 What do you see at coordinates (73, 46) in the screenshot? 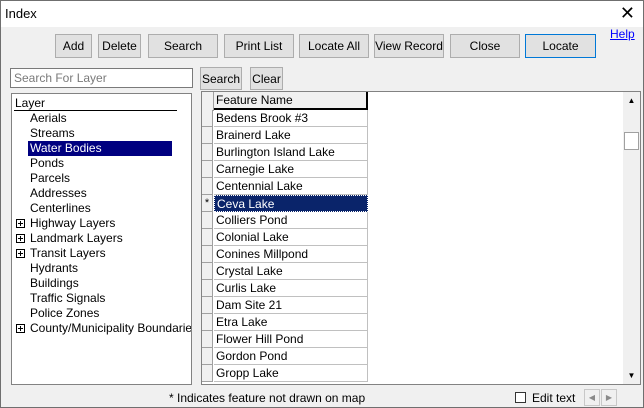
I see `add-button: Add` at bounding box center [73, 46].